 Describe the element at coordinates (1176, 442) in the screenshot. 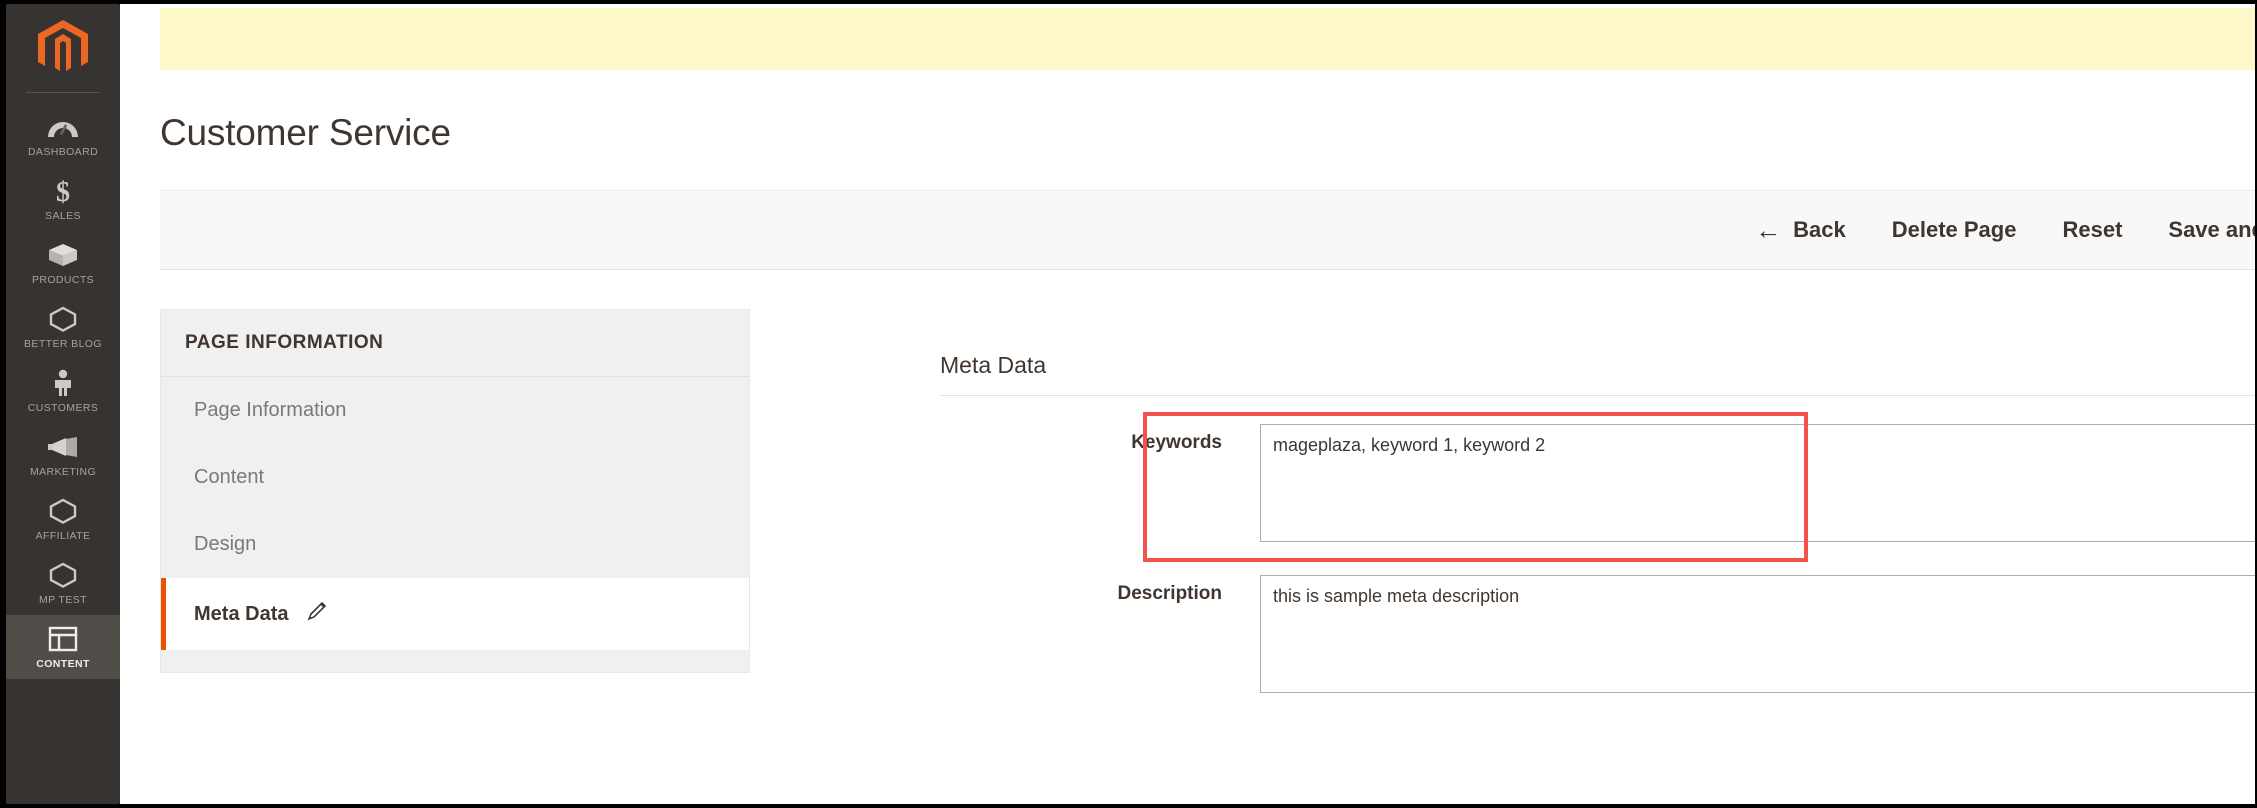

I see `keywords-label: Keywords` at that location.